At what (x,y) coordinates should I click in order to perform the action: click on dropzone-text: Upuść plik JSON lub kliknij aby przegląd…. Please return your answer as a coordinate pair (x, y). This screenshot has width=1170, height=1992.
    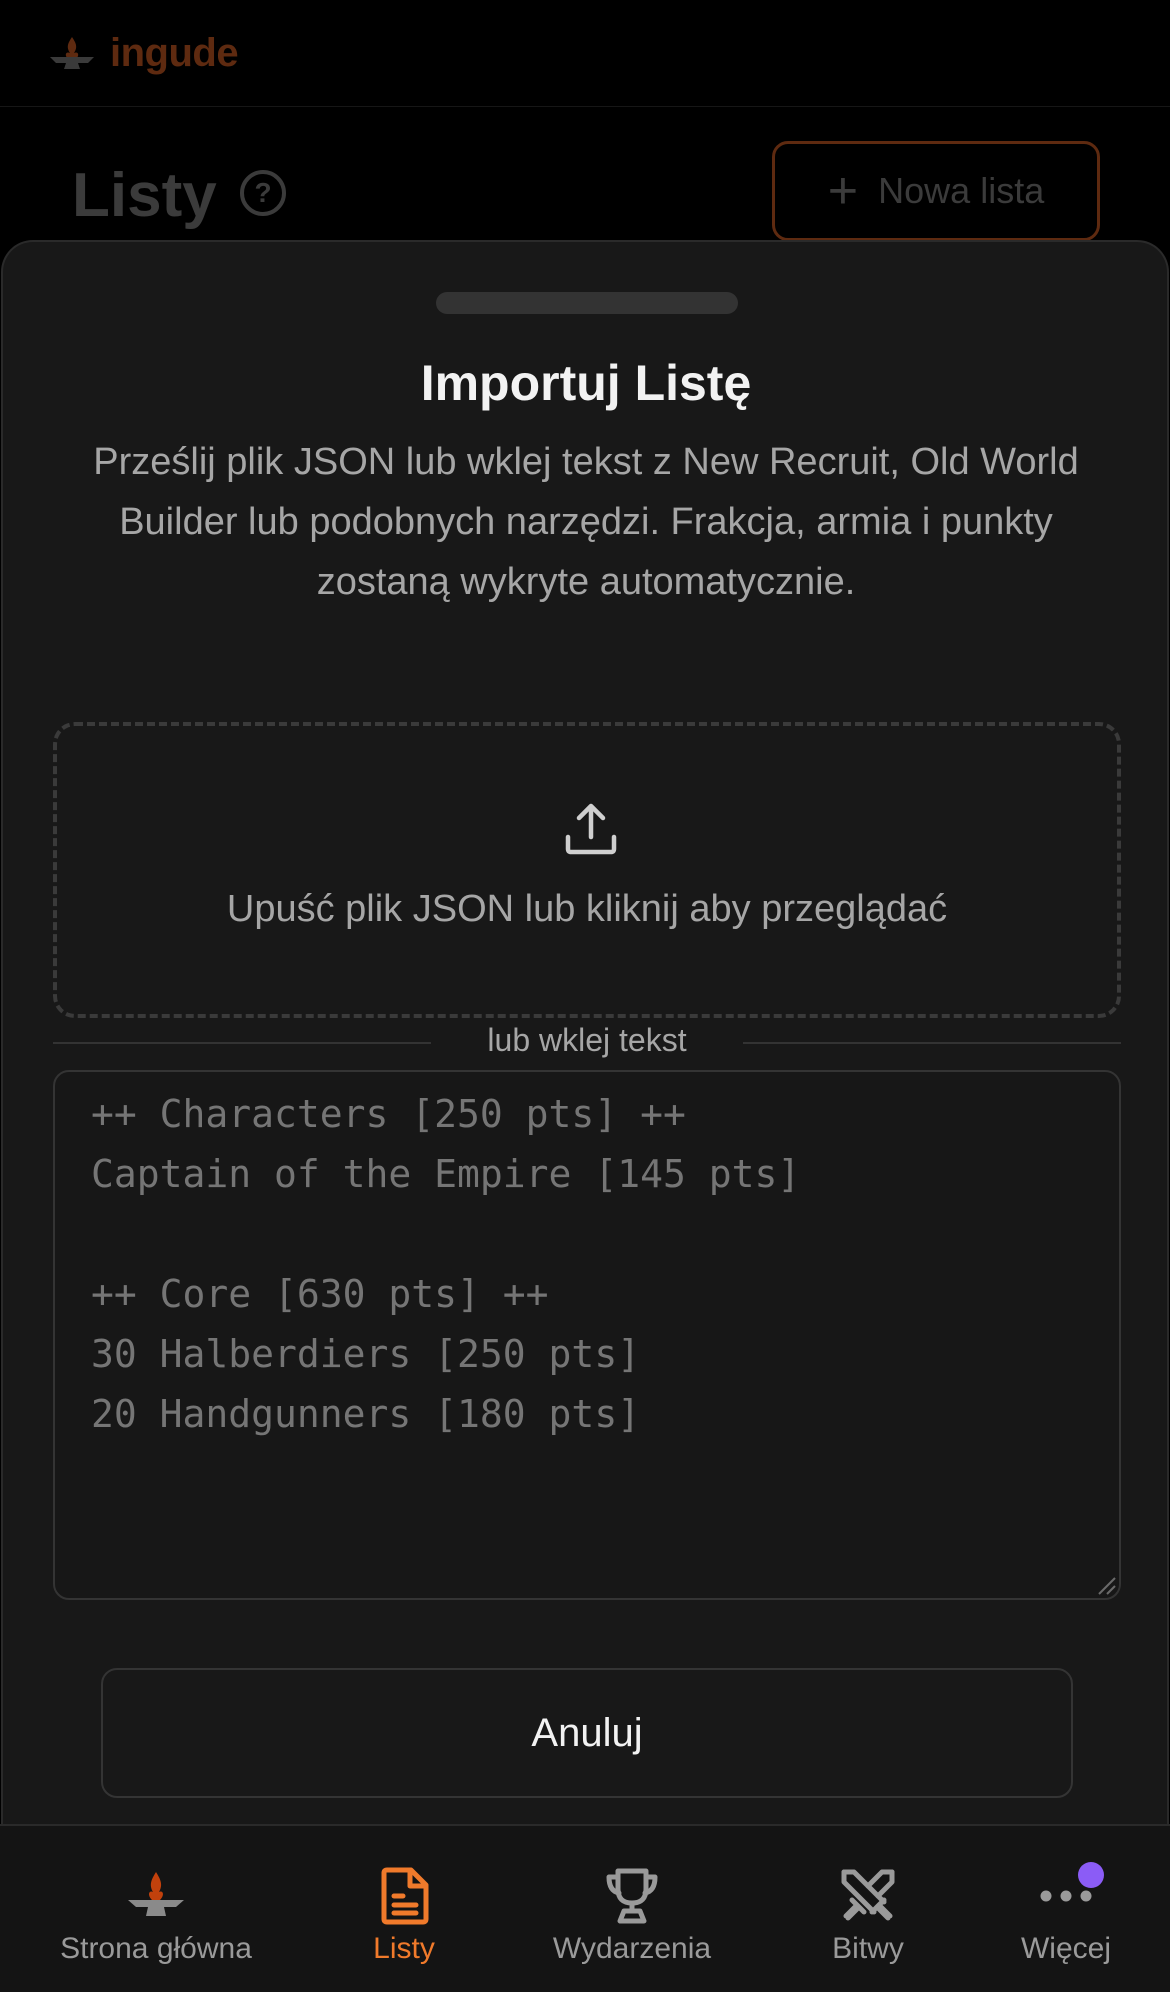
    Looking at the image, I should click on (587, 909).